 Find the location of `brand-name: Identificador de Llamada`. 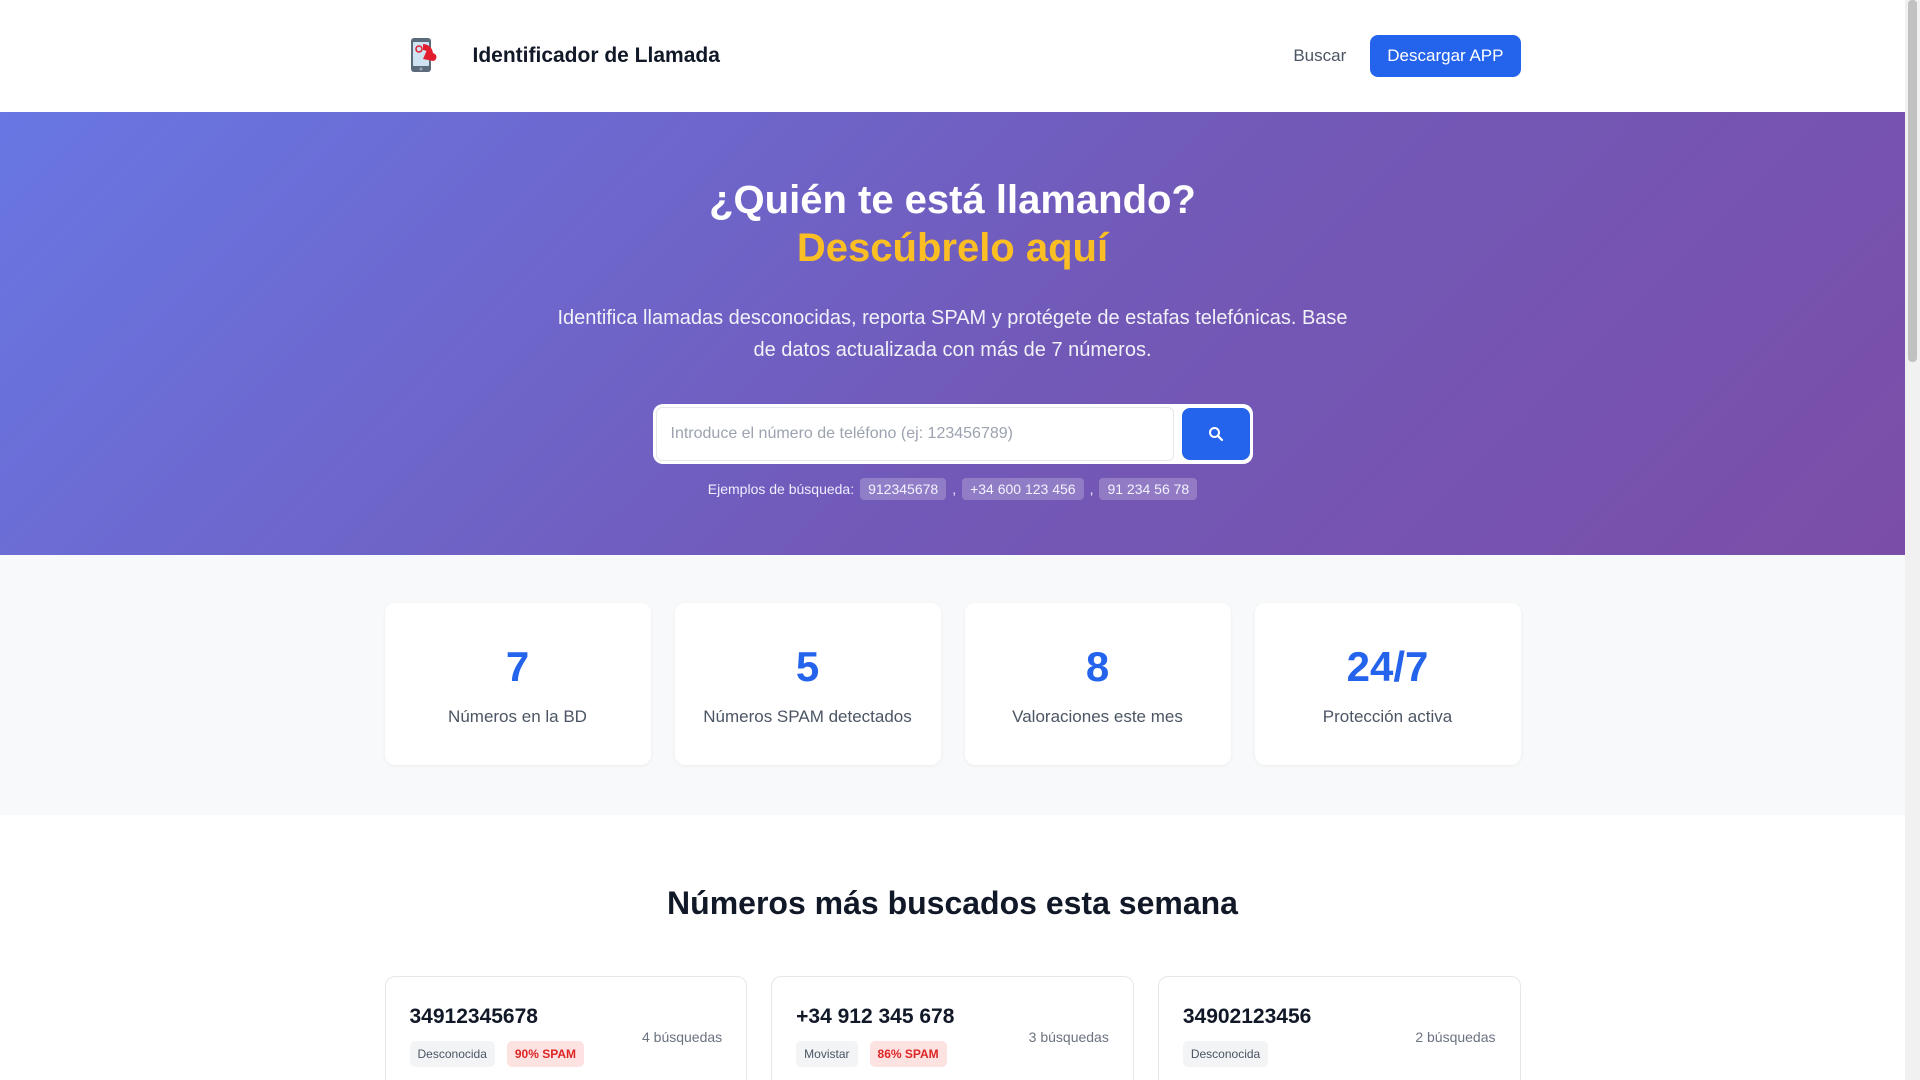

brand-name: Identificador de Llamada is located at coordinates (596, 55).